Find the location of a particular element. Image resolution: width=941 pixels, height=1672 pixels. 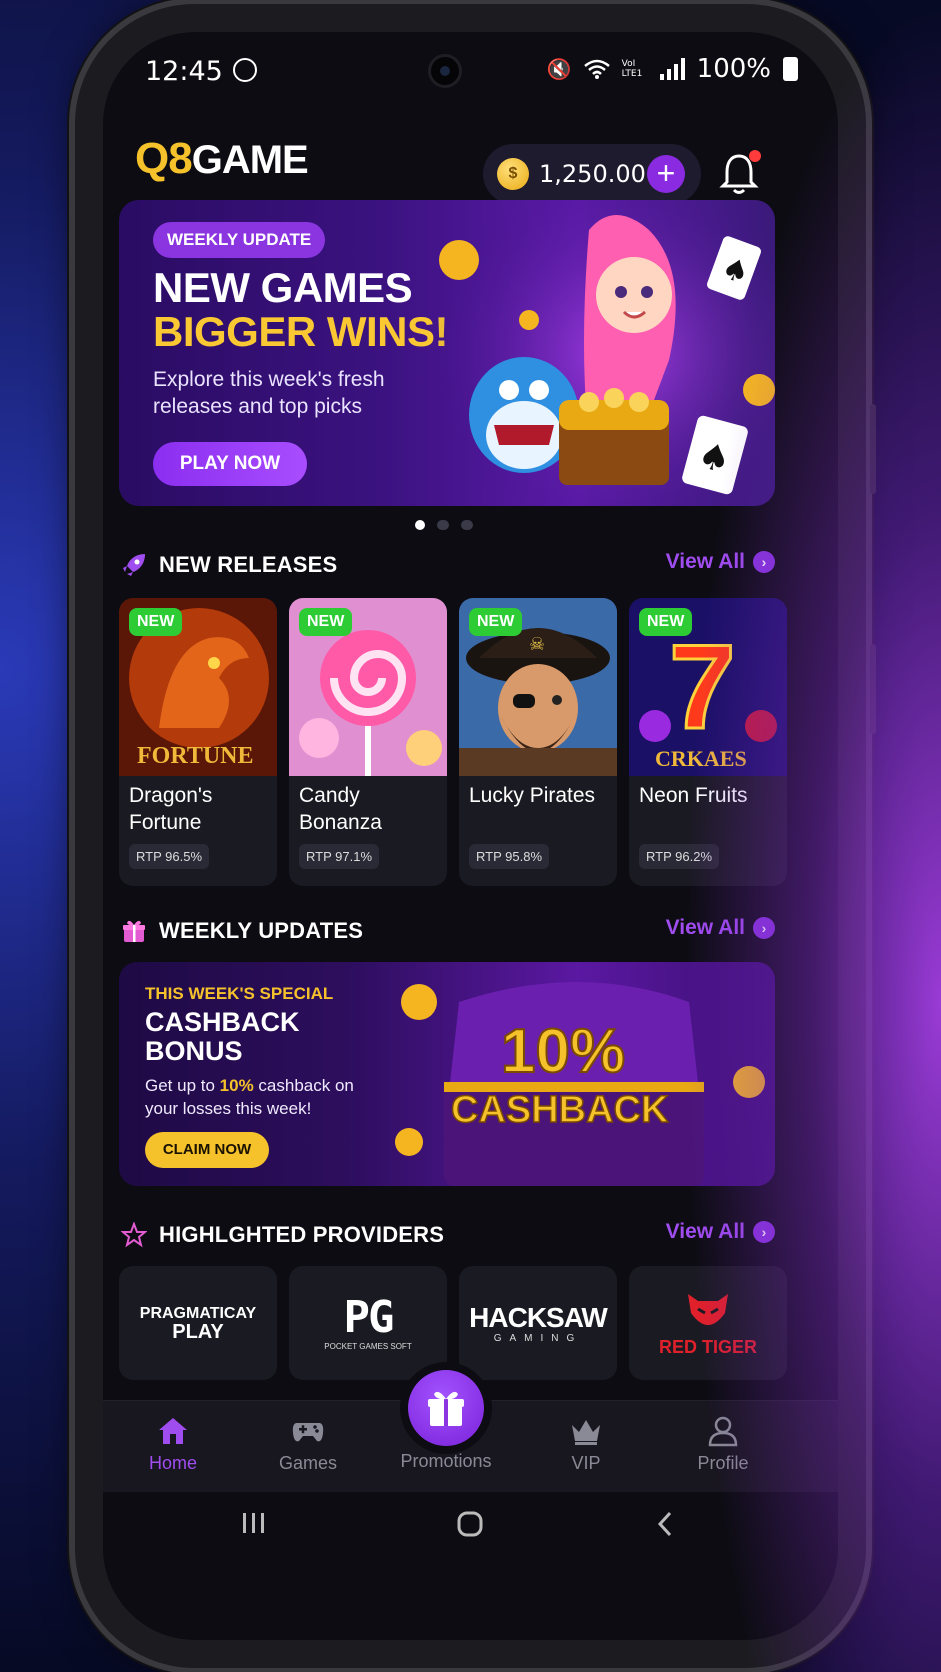

notifications-bell-icon is located at coordinates (740, 173).